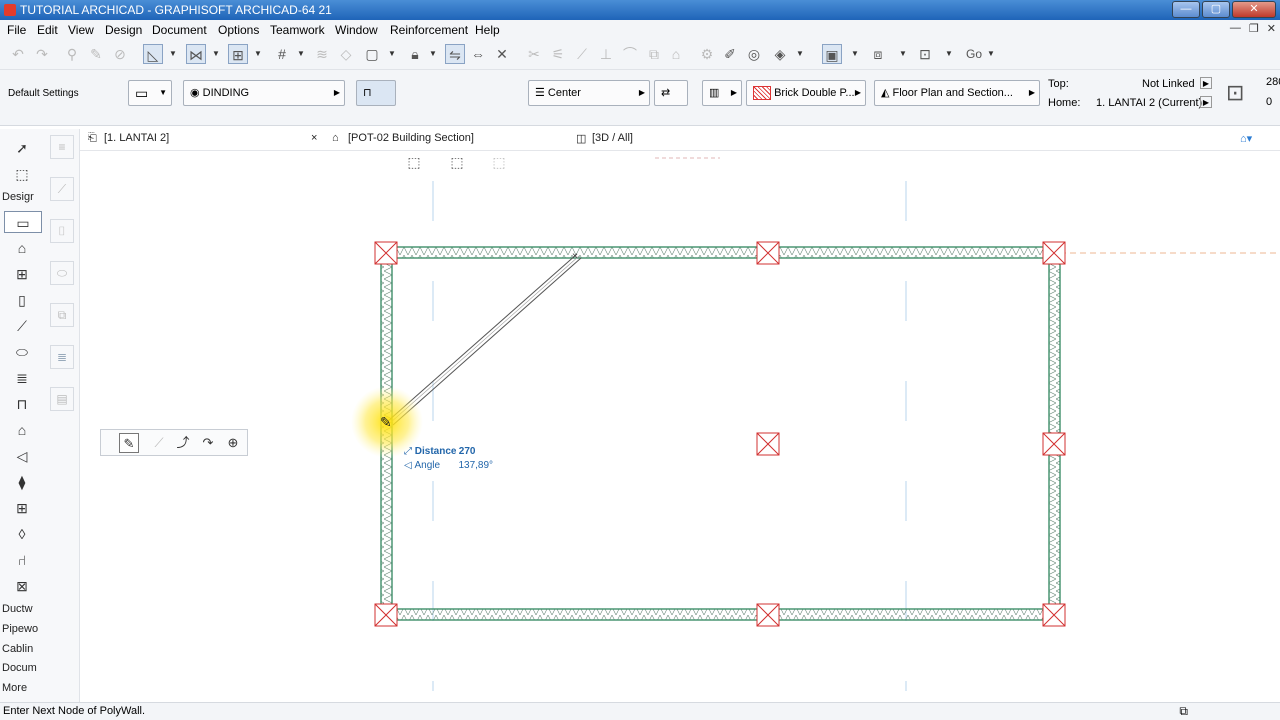 The height and width of the screenshot is (720, 1280). Describe the element at coordinates (411, 138) in the screenshot. I see `tab-building-section: [POT-02 Building Section]` at that location.